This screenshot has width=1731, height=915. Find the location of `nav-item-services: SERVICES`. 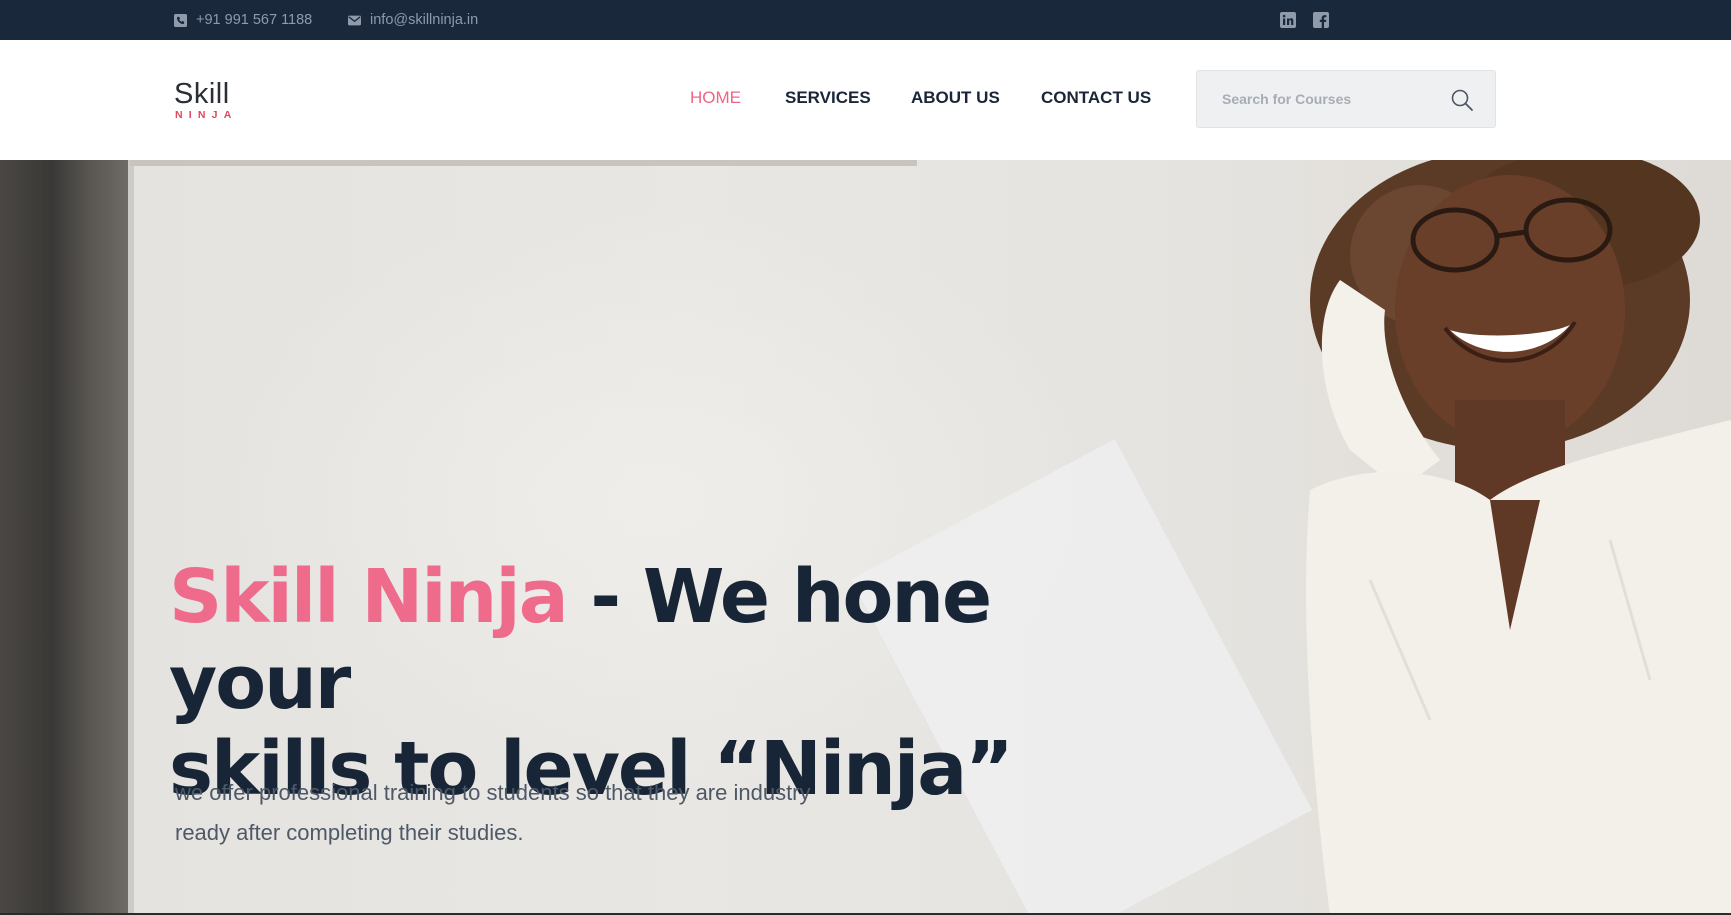

nav-item-services: SERVICES is located at coordinates (828, 98).